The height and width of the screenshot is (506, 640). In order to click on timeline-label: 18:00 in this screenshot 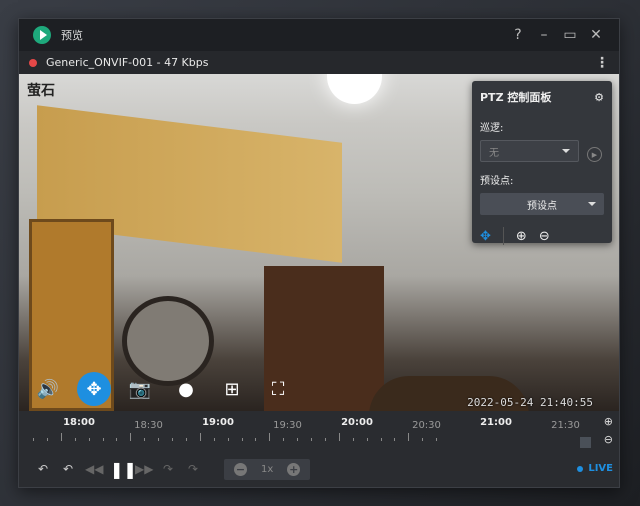, I will do `click(79, 422)`.